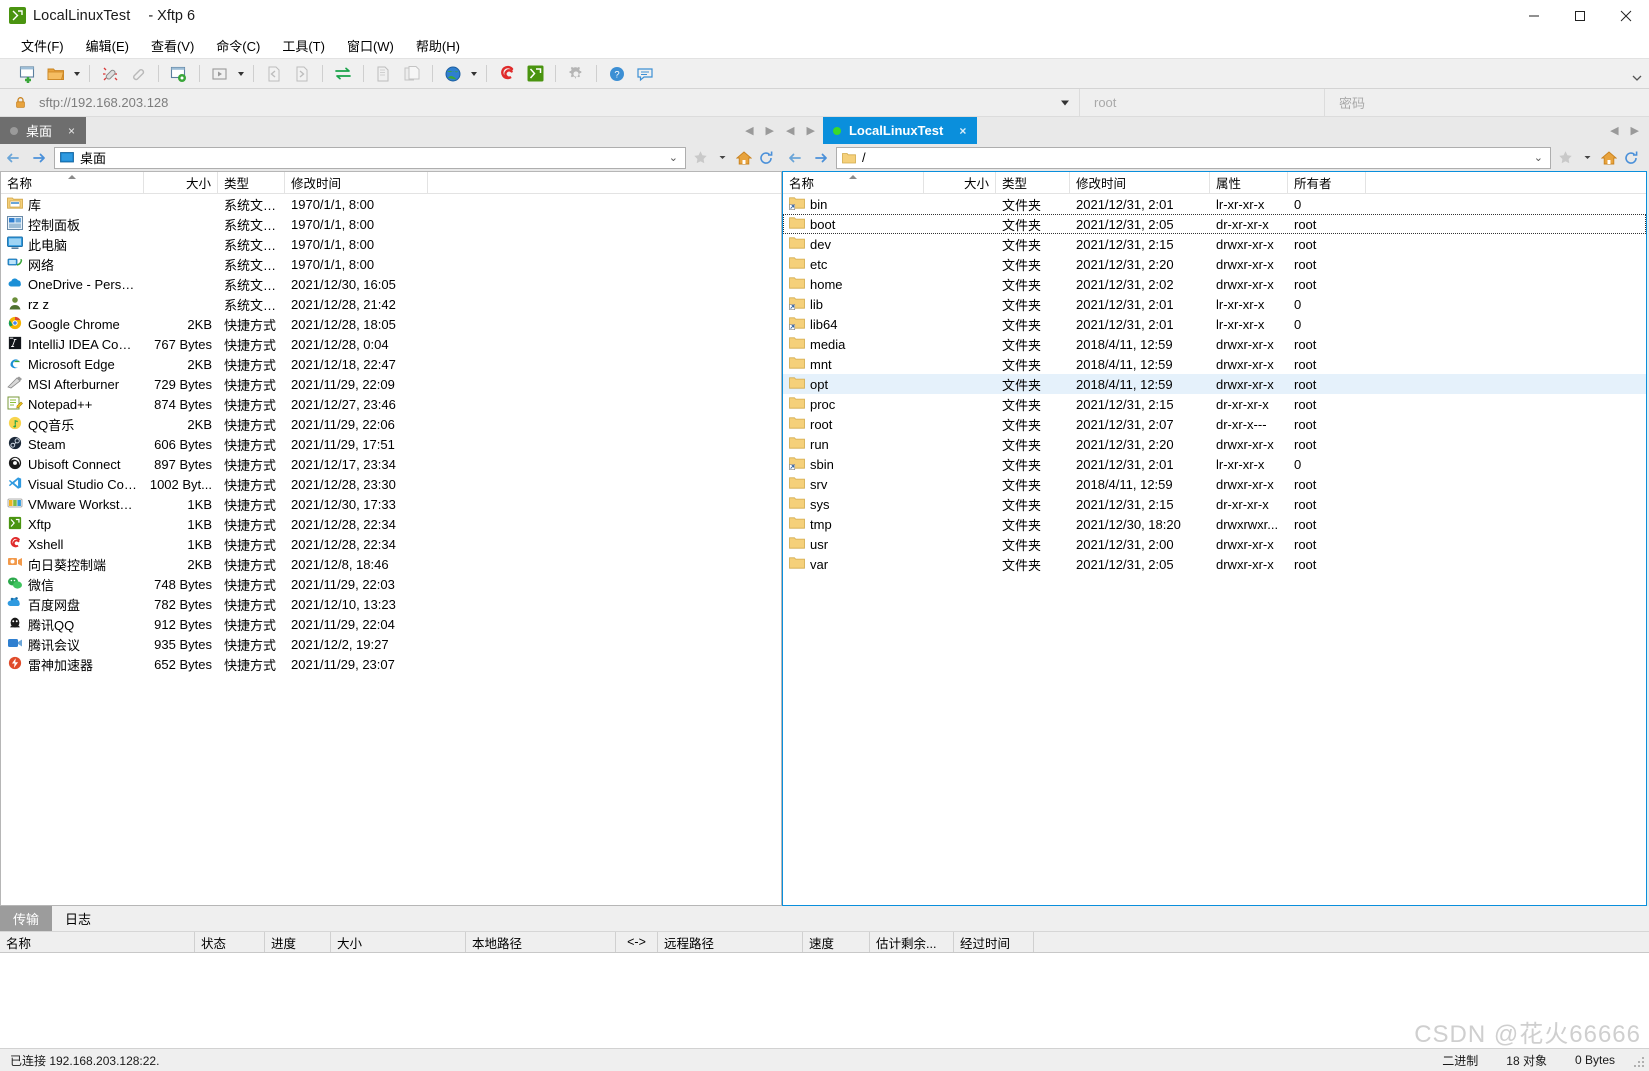  I want to click on local-list-item: Microsoft Edge 2KB 快捷方式 2021/12/18, 22:47, so click(391, 364).